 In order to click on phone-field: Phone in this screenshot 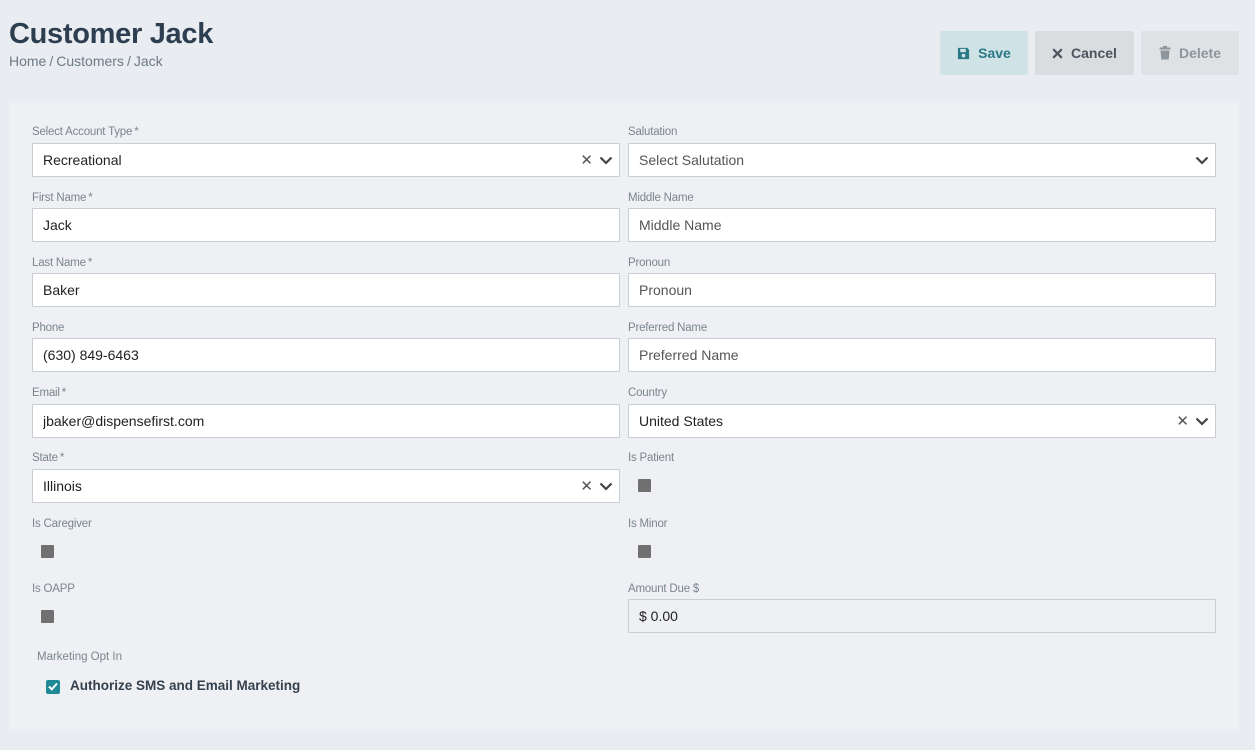, I will do `click(326, 347)`.